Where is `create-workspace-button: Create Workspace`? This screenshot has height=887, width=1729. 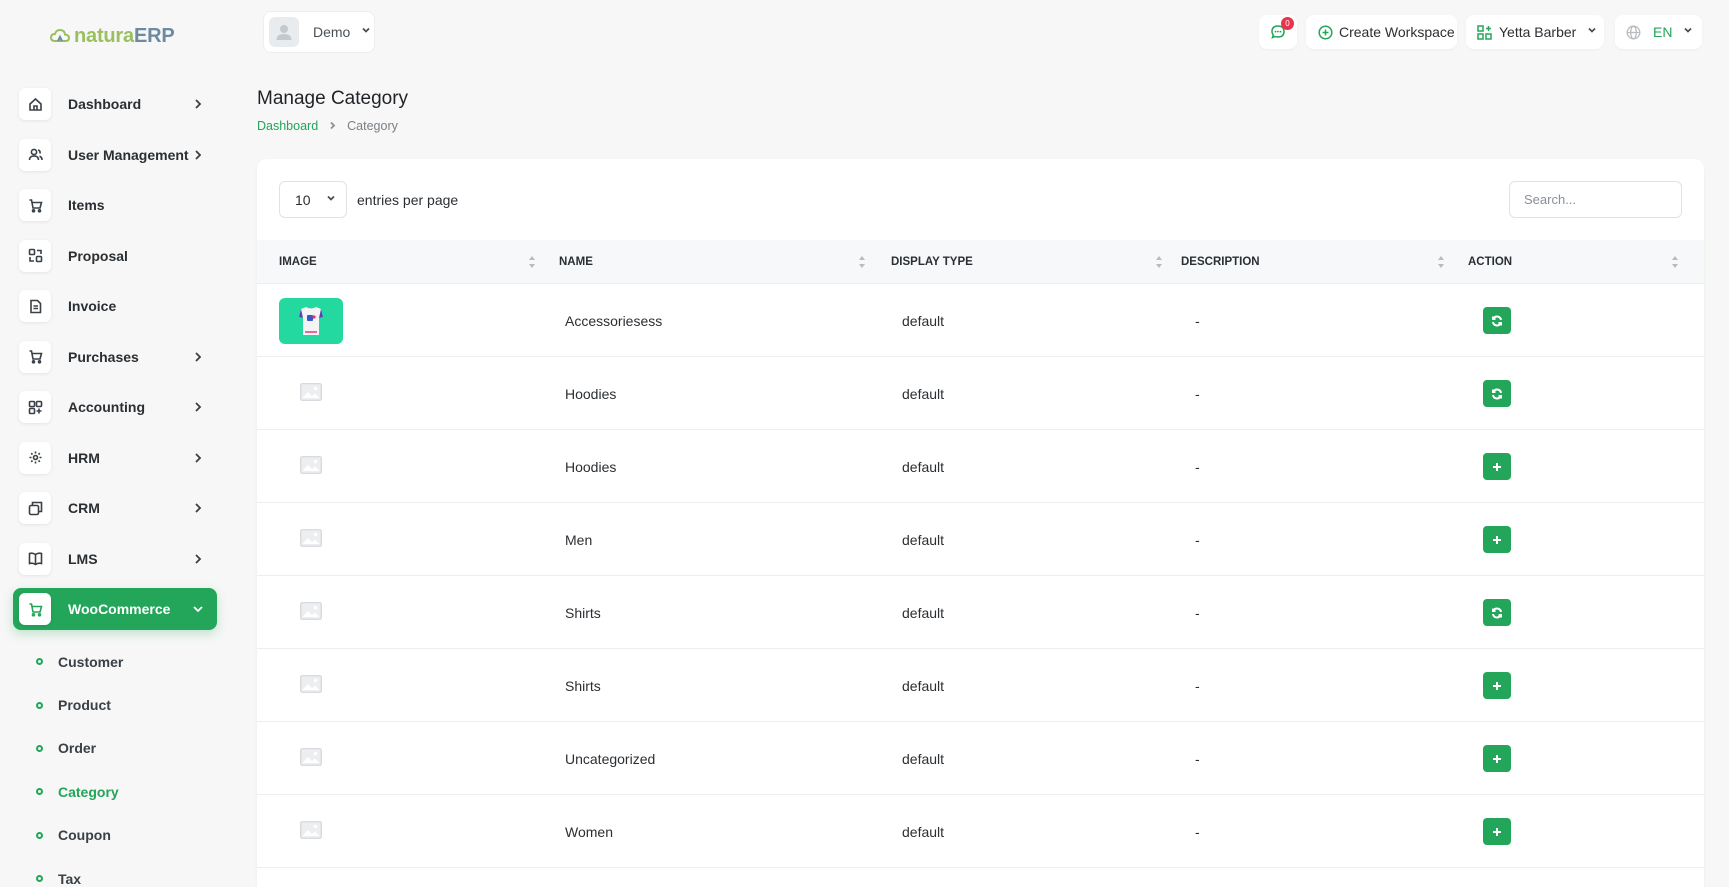
create-workspace-button: Create Workspace is located at coordinates (1381, 32).